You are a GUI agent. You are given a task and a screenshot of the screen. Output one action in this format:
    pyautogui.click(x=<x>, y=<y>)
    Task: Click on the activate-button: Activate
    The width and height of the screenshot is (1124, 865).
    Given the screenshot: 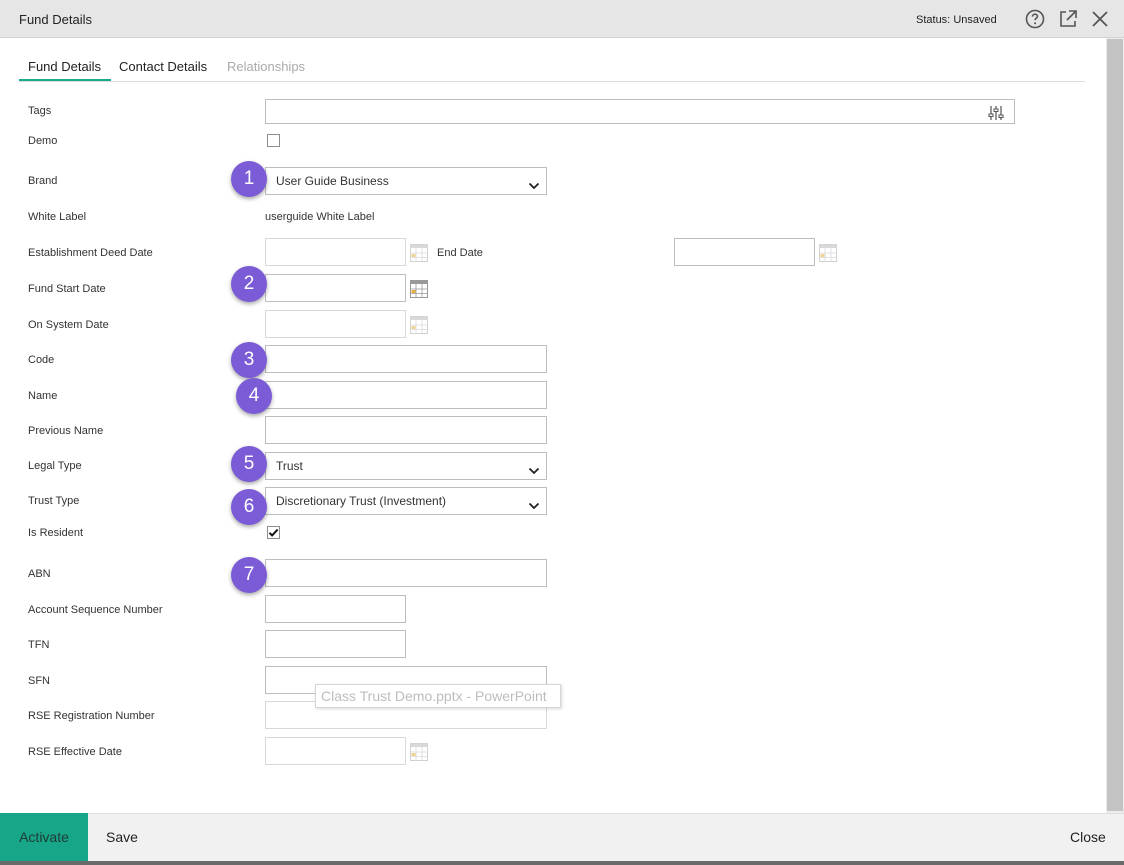 What is the action you would take?
    pyautogui.click(x=44, y=837)
    